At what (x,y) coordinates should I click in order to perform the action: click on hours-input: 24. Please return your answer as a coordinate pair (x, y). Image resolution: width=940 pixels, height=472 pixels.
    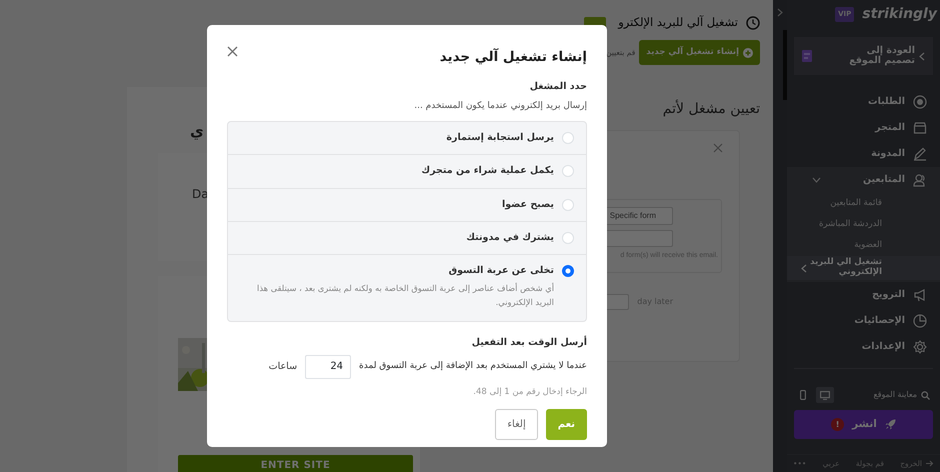
    Looking at the image, I should click on (328, 366).